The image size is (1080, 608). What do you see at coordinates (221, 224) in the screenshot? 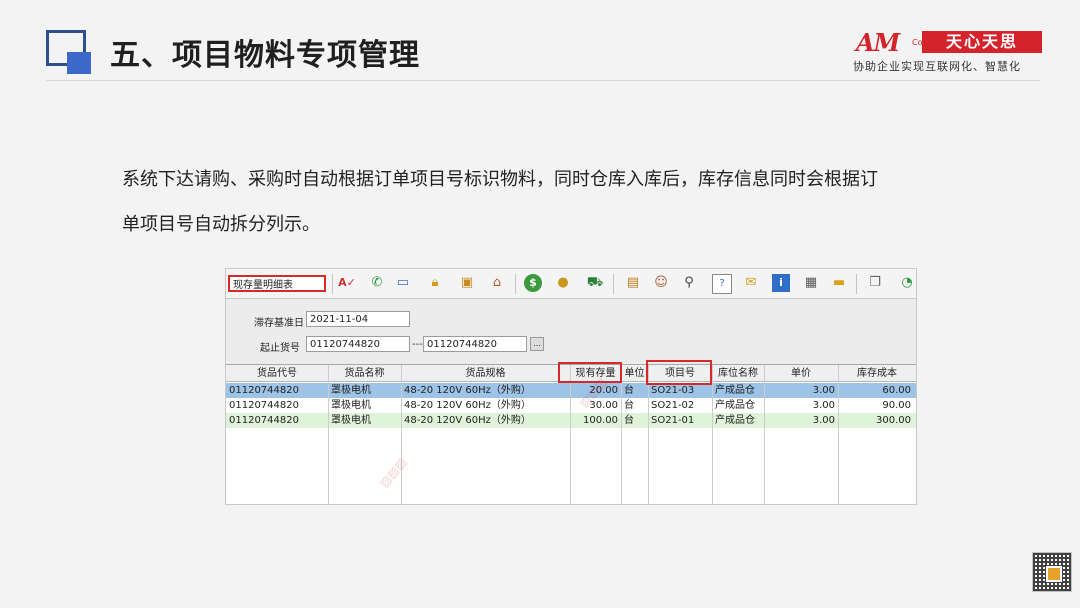
I see `body-text-line-2: 单项目号自动拆分列示。` at bounding box center [221, 224].